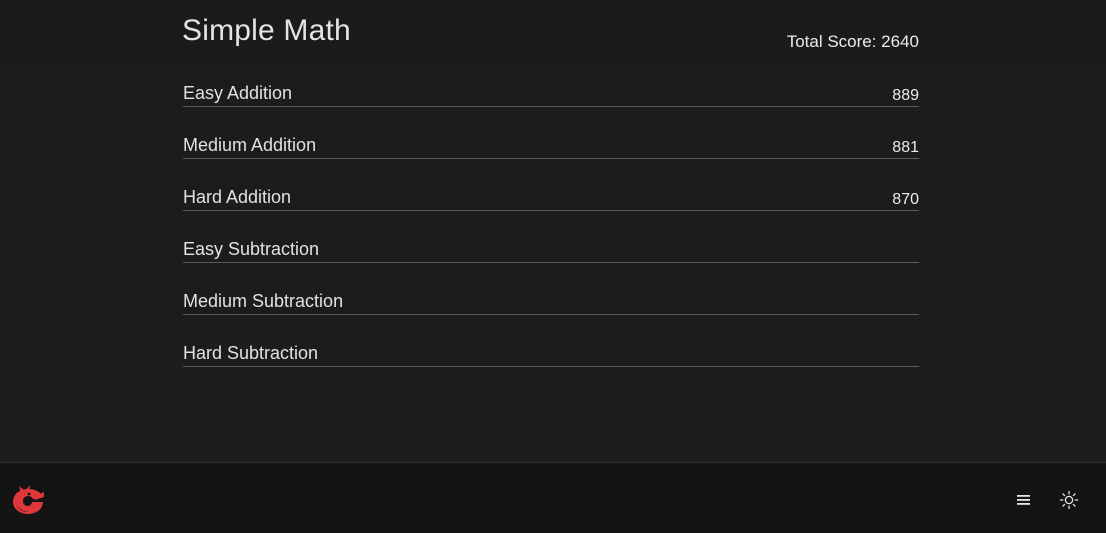 This screenshot has height=533, width=1106. What do you see at coordinates (553, 497) in the screenshot?
I see `footer-bar` at bounding box center [553, 497].